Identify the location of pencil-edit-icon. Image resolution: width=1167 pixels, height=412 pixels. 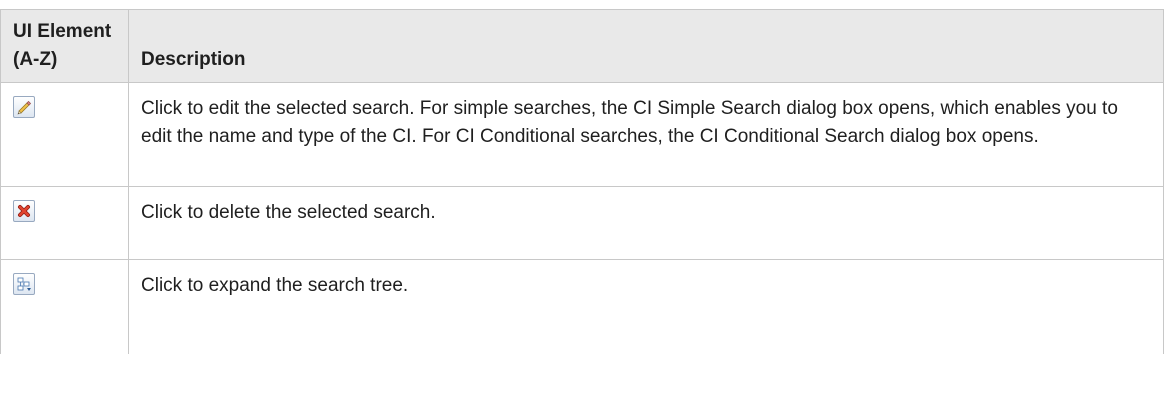
(24, 107).